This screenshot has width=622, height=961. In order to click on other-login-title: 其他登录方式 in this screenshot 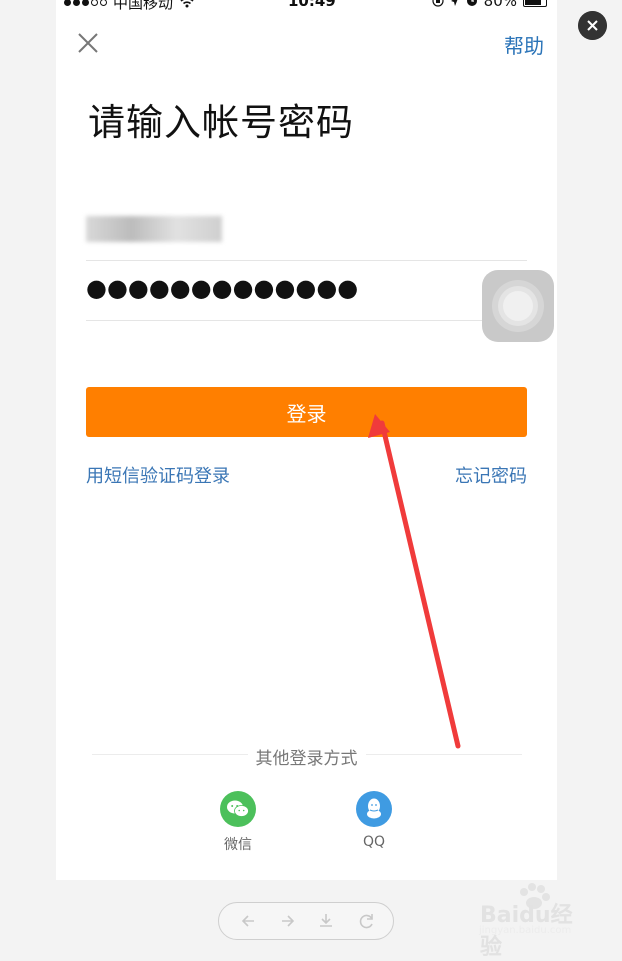, I will do `click(306, 756)`.